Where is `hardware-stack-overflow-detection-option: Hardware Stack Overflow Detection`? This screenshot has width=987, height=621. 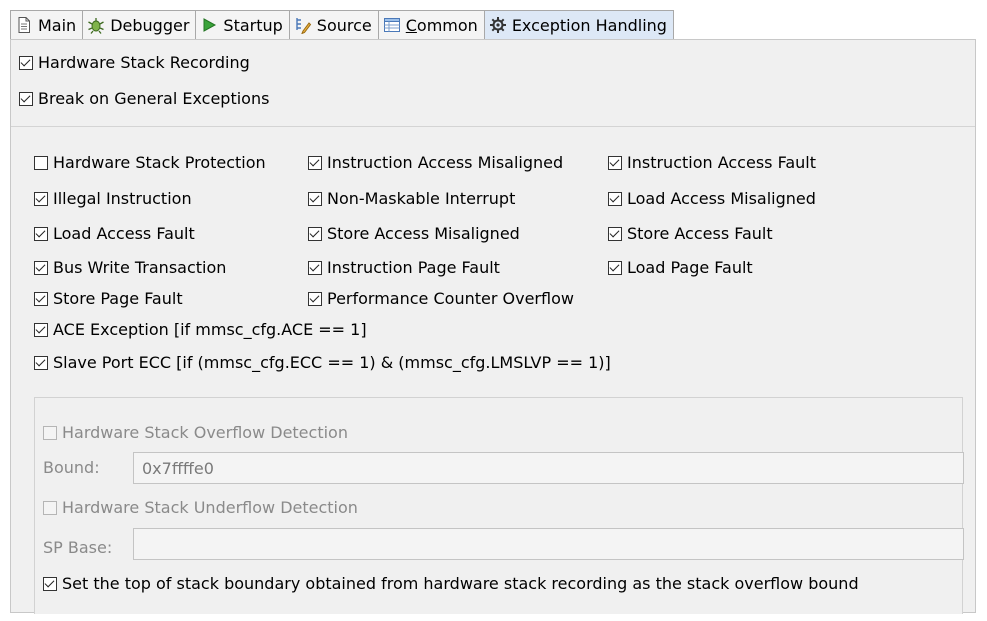 hardware-stack-overflow-detection-option: Hardware Stack Overflow Detection is located at coordinates (195, 432).